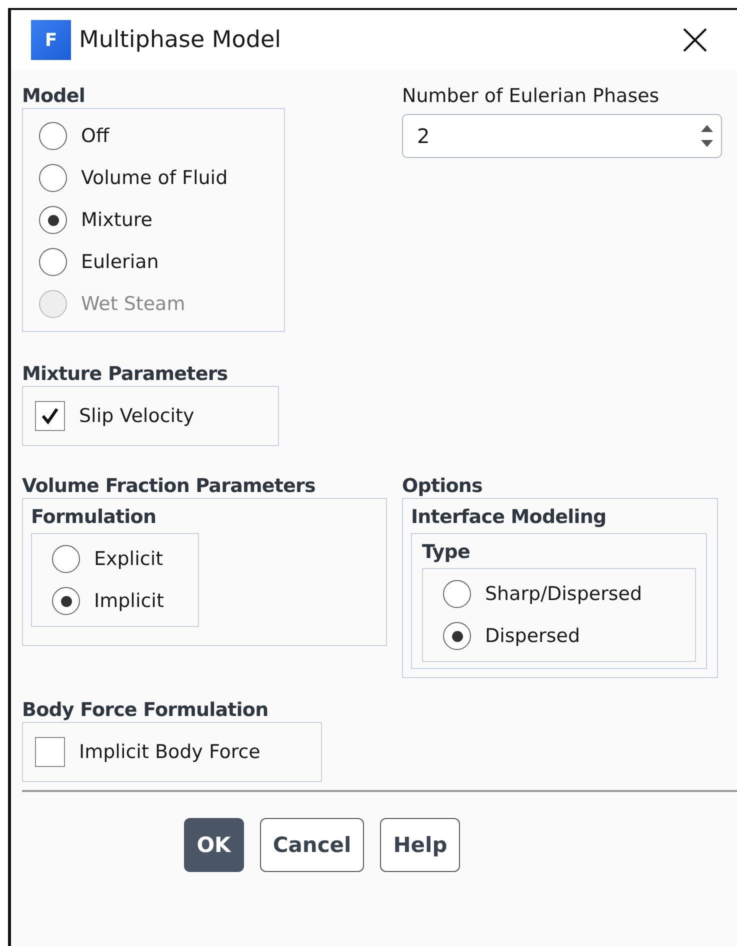 This screenshot has height=946, width=737. What do you see at coordinates (95, 136) in the screenshot?
I see `option-label: Off` at bounding box center [95, 136].